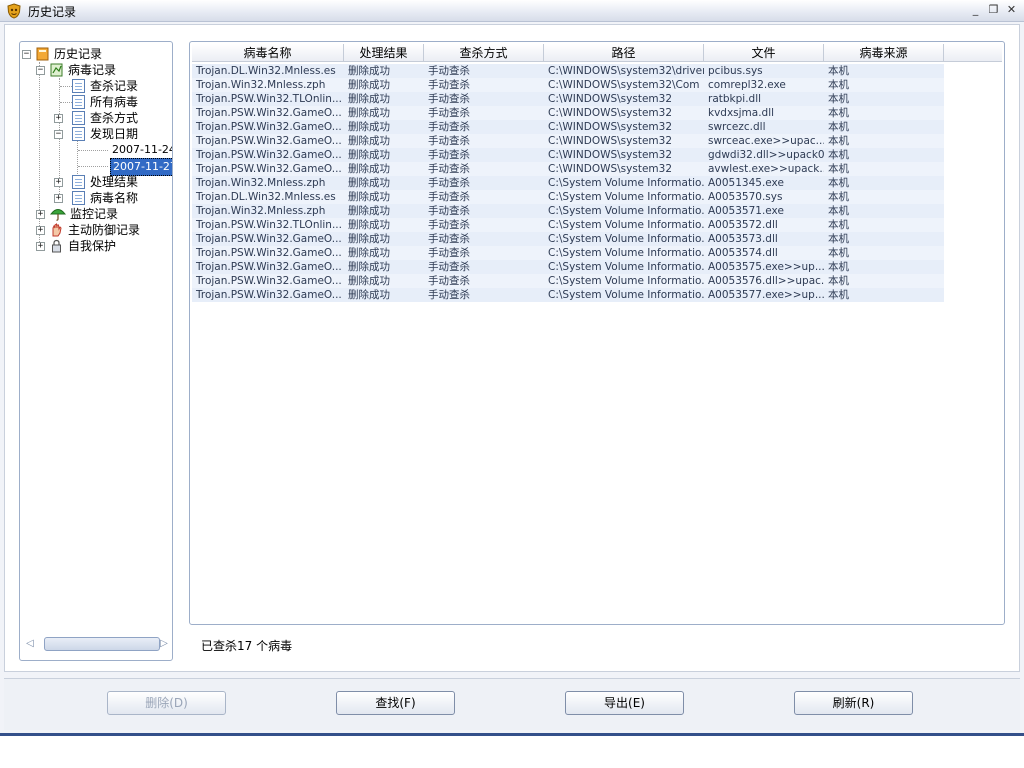 The height and width of the screenshot is (768, 1024). Describe the element at coordinates (92, 246) in the screenshot. I see `tree-label: 自我保护` at that location.